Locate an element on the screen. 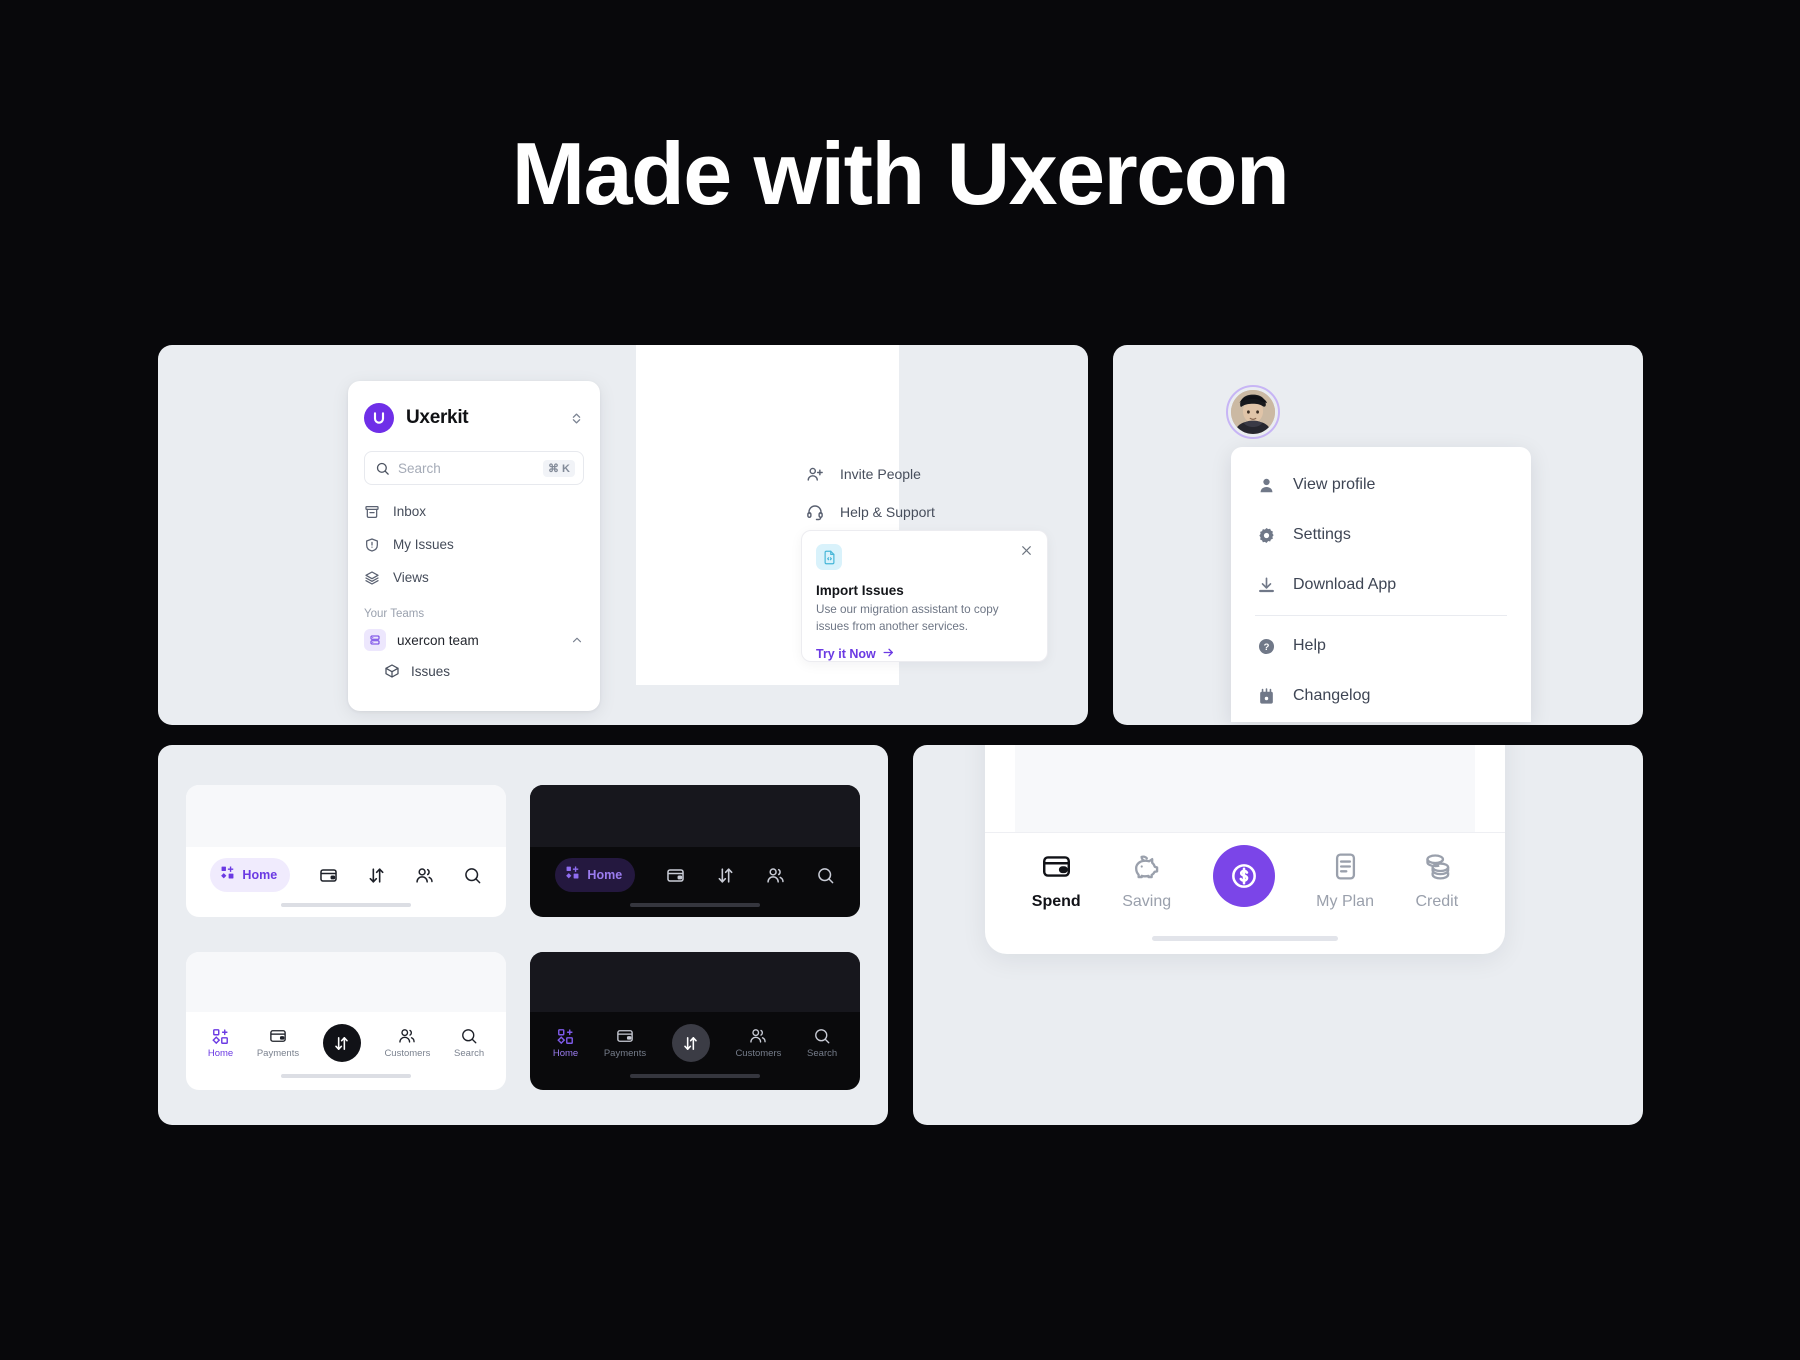 The width and height of the screenshot is (1800, 1360). menu-item-help: ? Help is located at coordinates (1381, 646).